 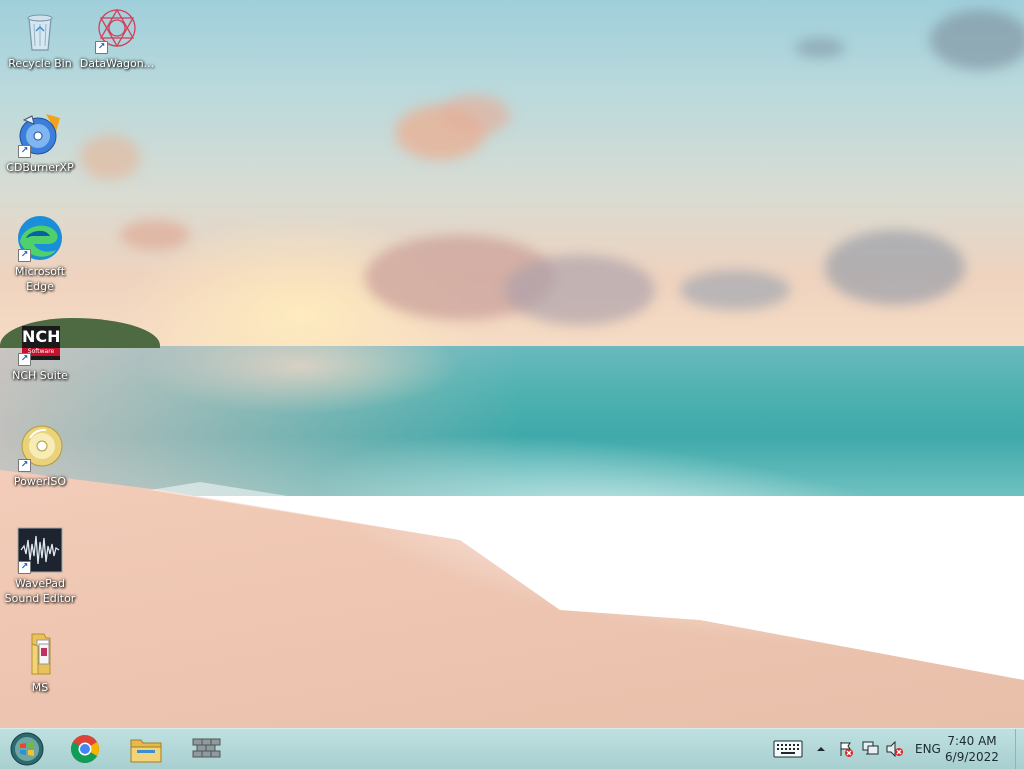 I want to click on desktop-icon-label: MS, so click(x=40, y=687).